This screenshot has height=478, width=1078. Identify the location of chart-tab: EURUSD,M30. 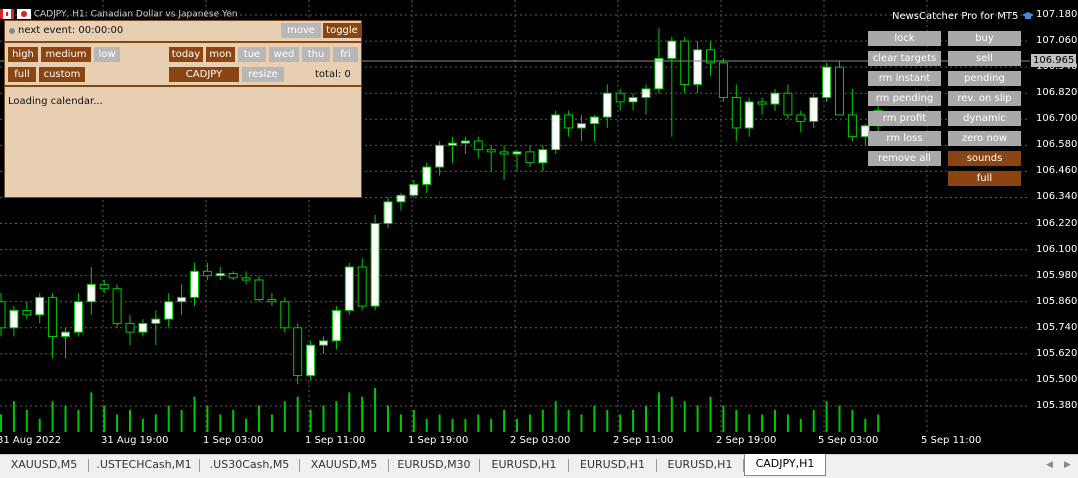
(434, 465).